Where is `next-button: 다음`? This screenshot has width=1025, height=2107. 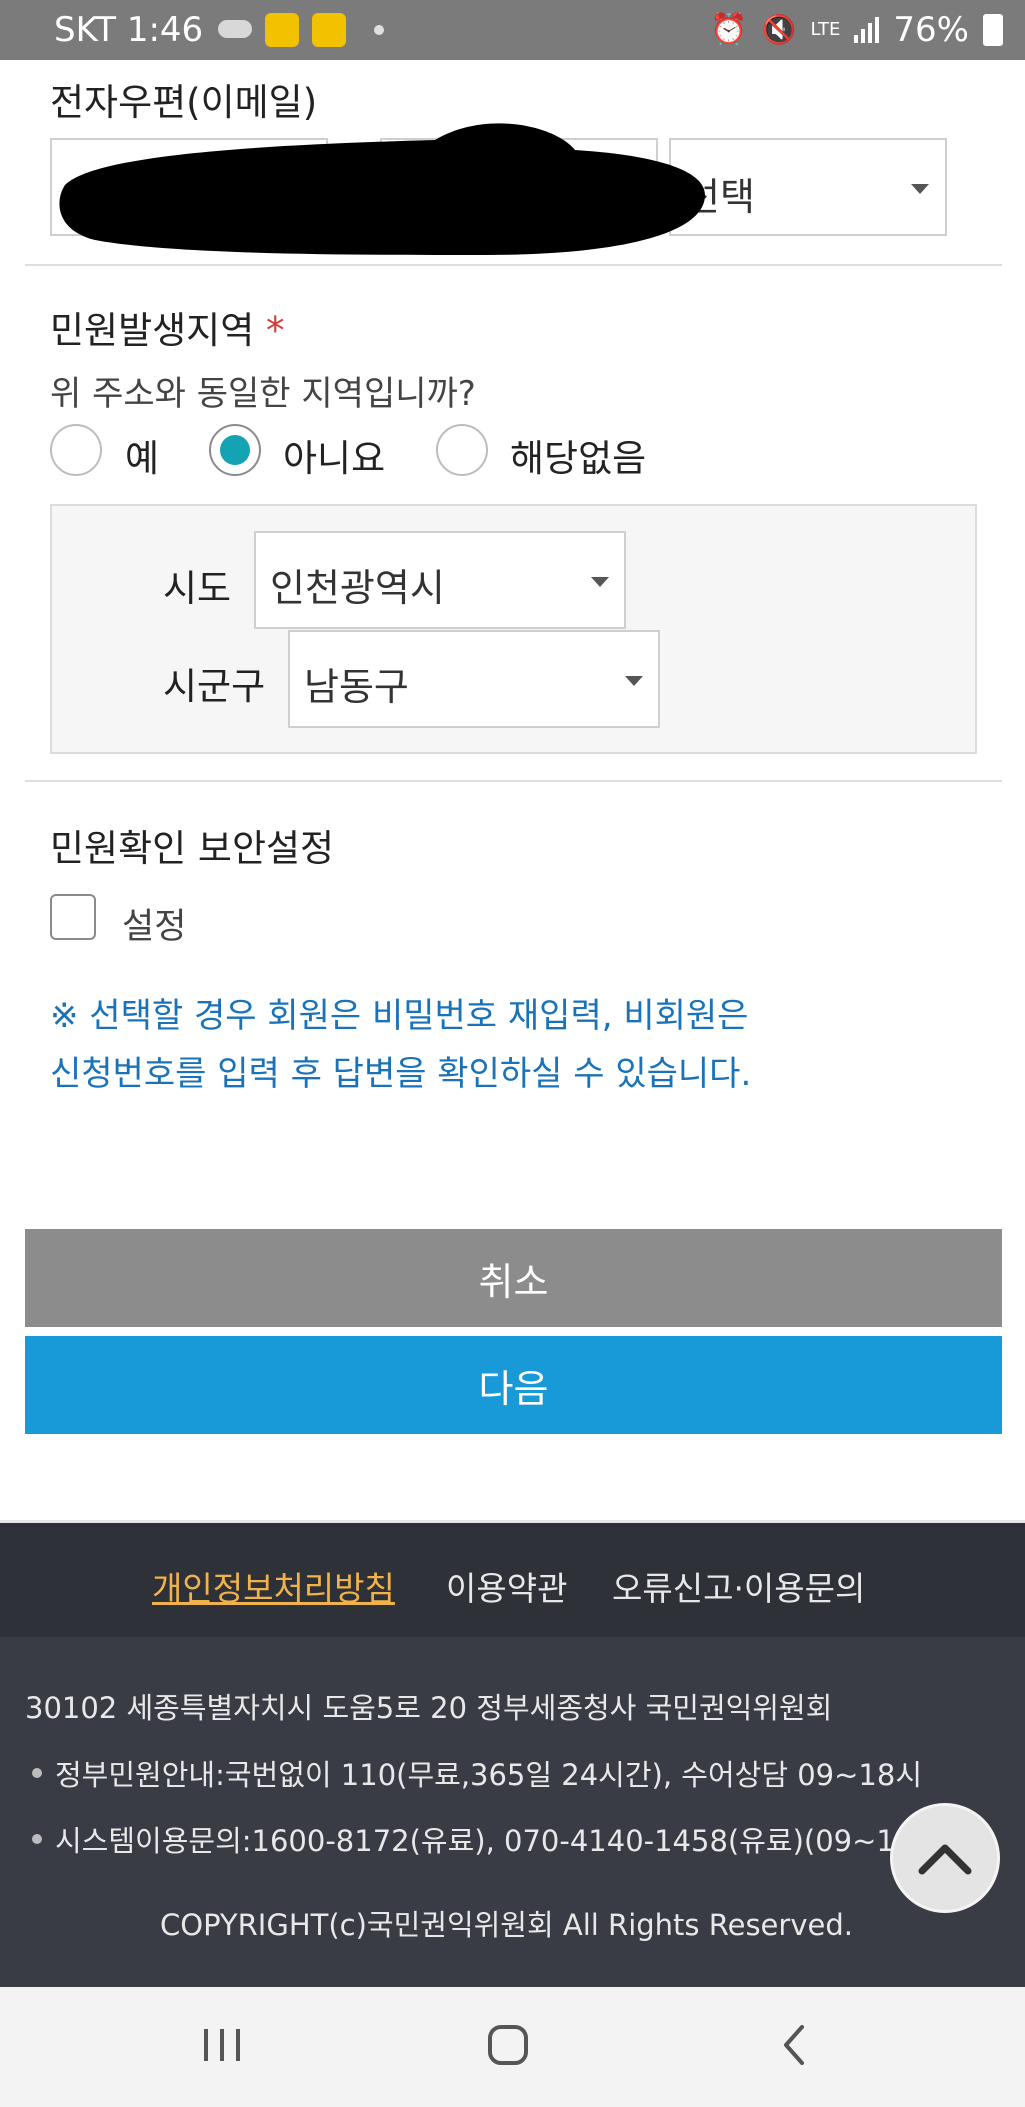 next-button: 다음 is located at coordinates (513, 1385).